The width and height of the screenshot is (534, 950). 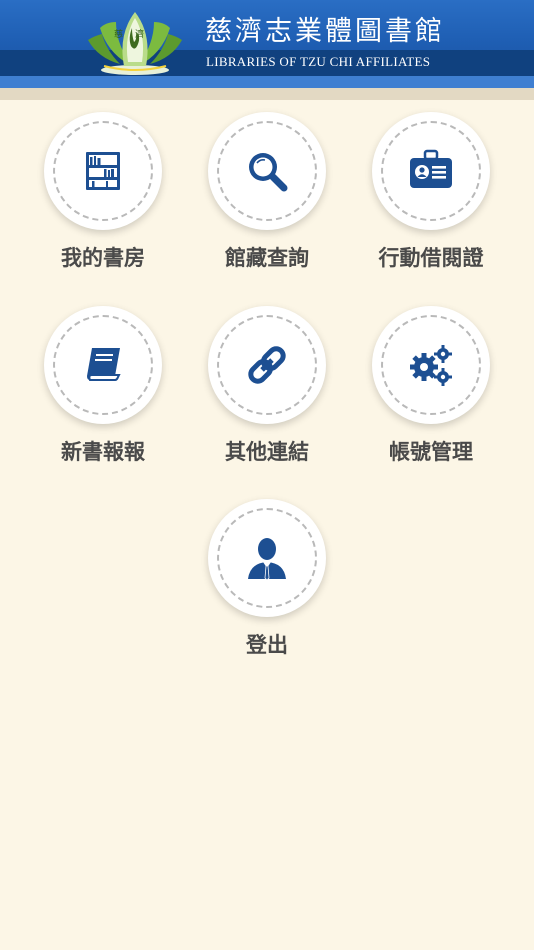 What do you see at coordinates (267, 82) in the screenshot?
I see `header-bottom-band` at bounding box center [267, 82].